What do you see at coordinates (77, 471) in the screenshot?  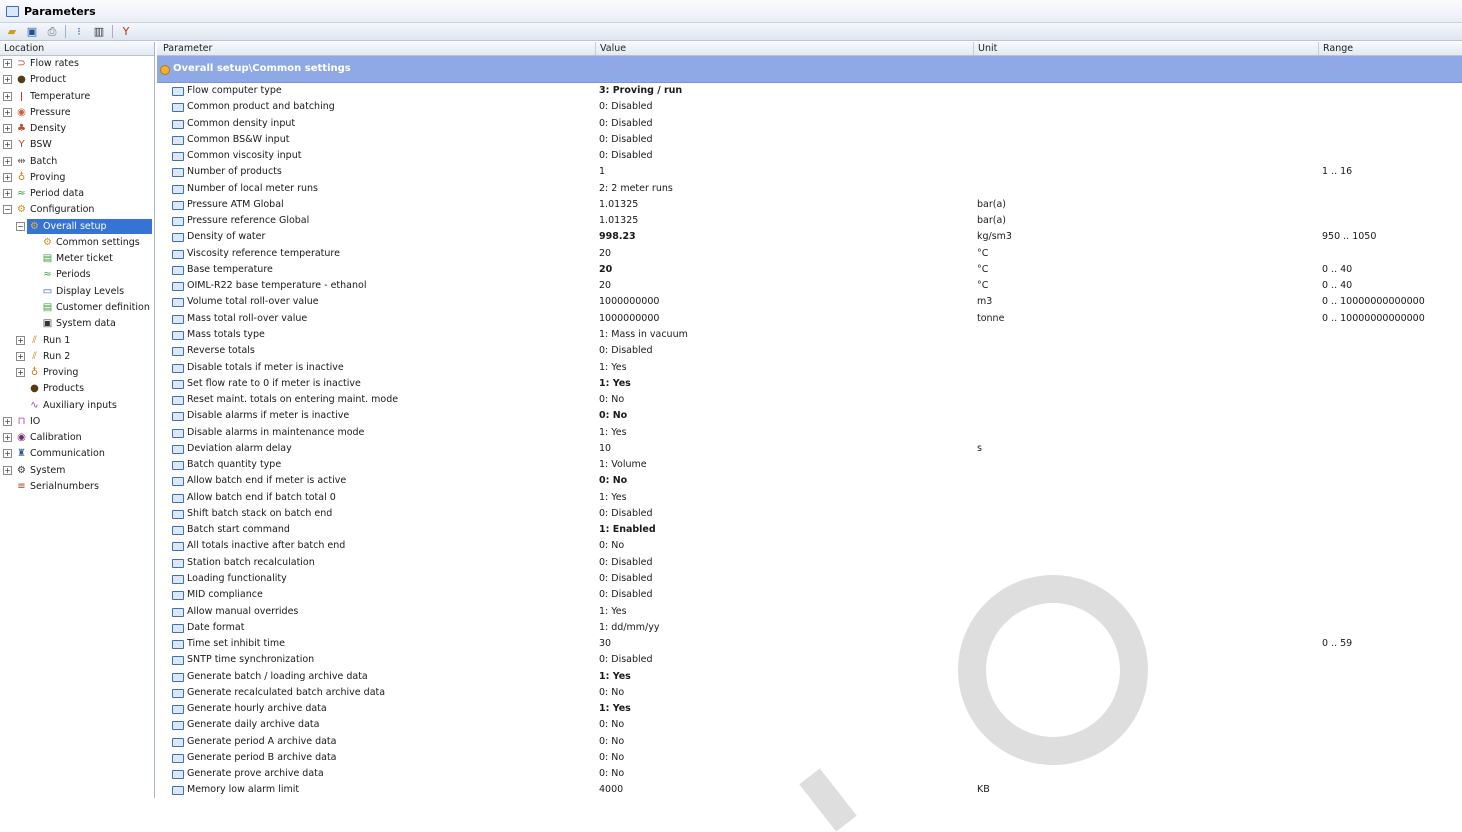 I see `tree-item-system: + ⚙ System` at bounding box center [77, 471].